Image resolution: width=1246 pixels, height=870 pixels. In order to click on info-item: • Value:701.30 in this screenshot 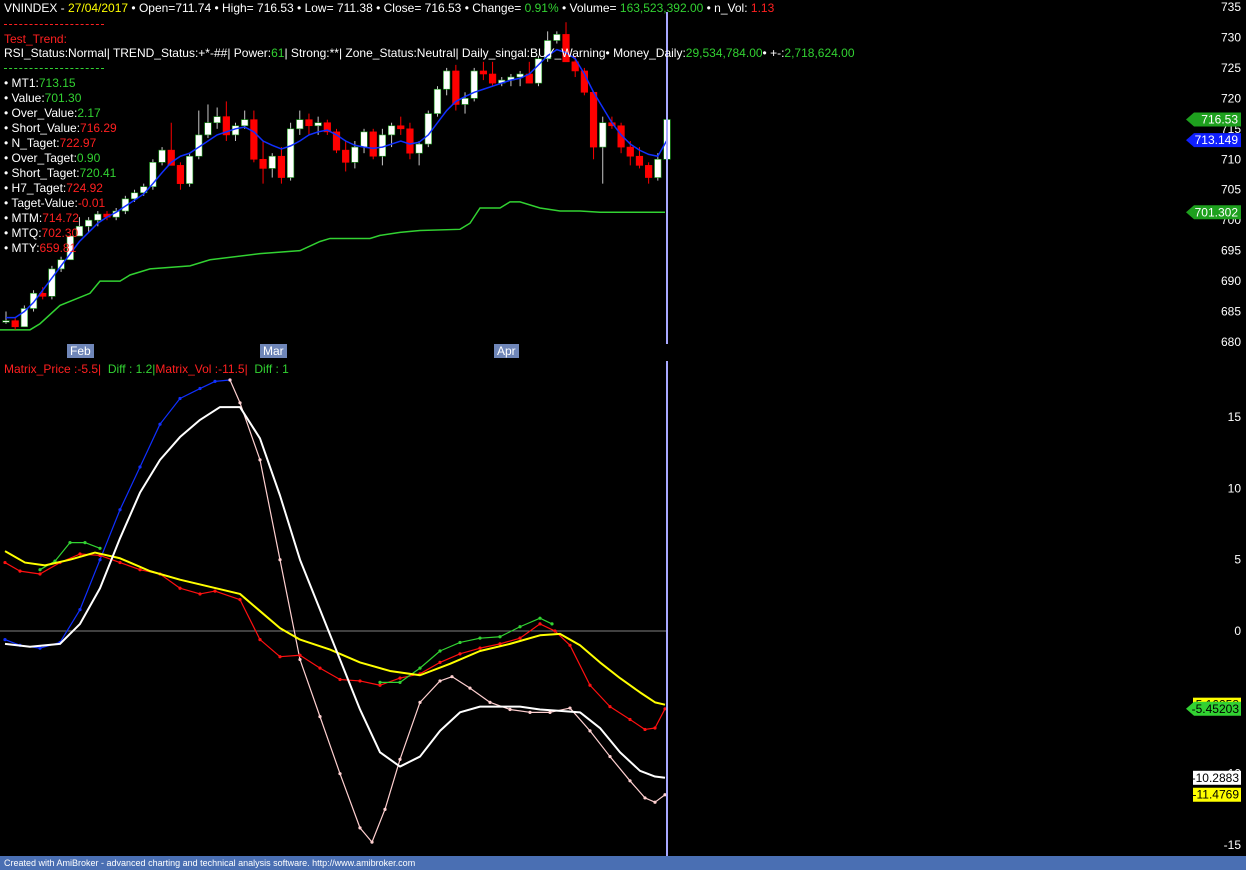, I will do `click(43, 98)`.